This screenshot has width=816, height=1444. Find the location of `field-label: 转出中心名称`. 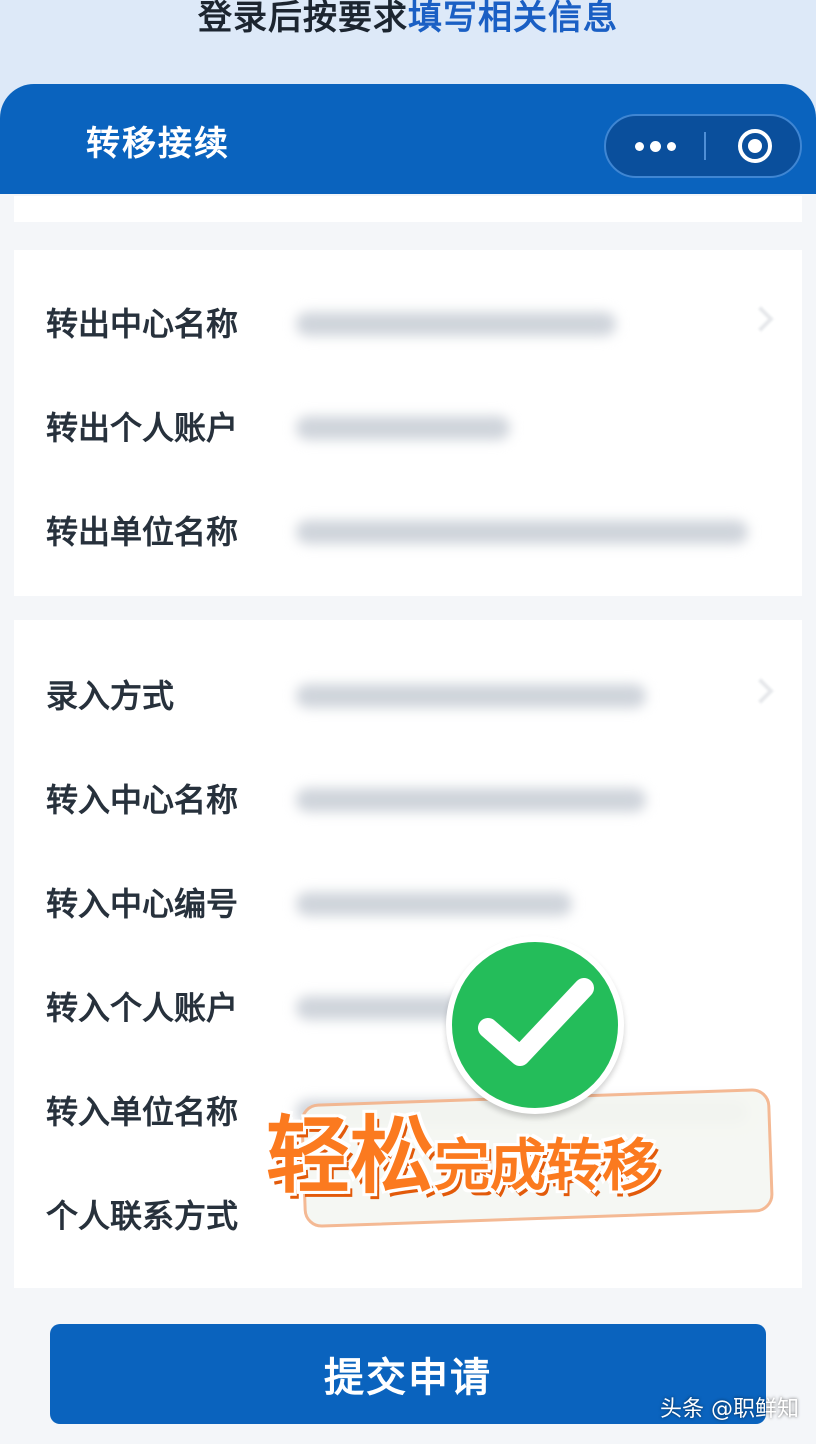

field-label: 转出中心名称 is located at coordinates (142, 324).